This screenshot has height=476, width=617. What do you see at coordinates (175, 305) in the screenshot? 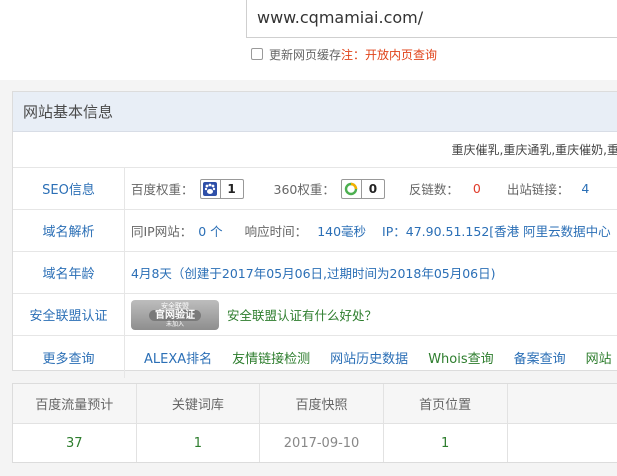
I see `seal-top-text: 安全联盟` at bounding box center [175, 305].